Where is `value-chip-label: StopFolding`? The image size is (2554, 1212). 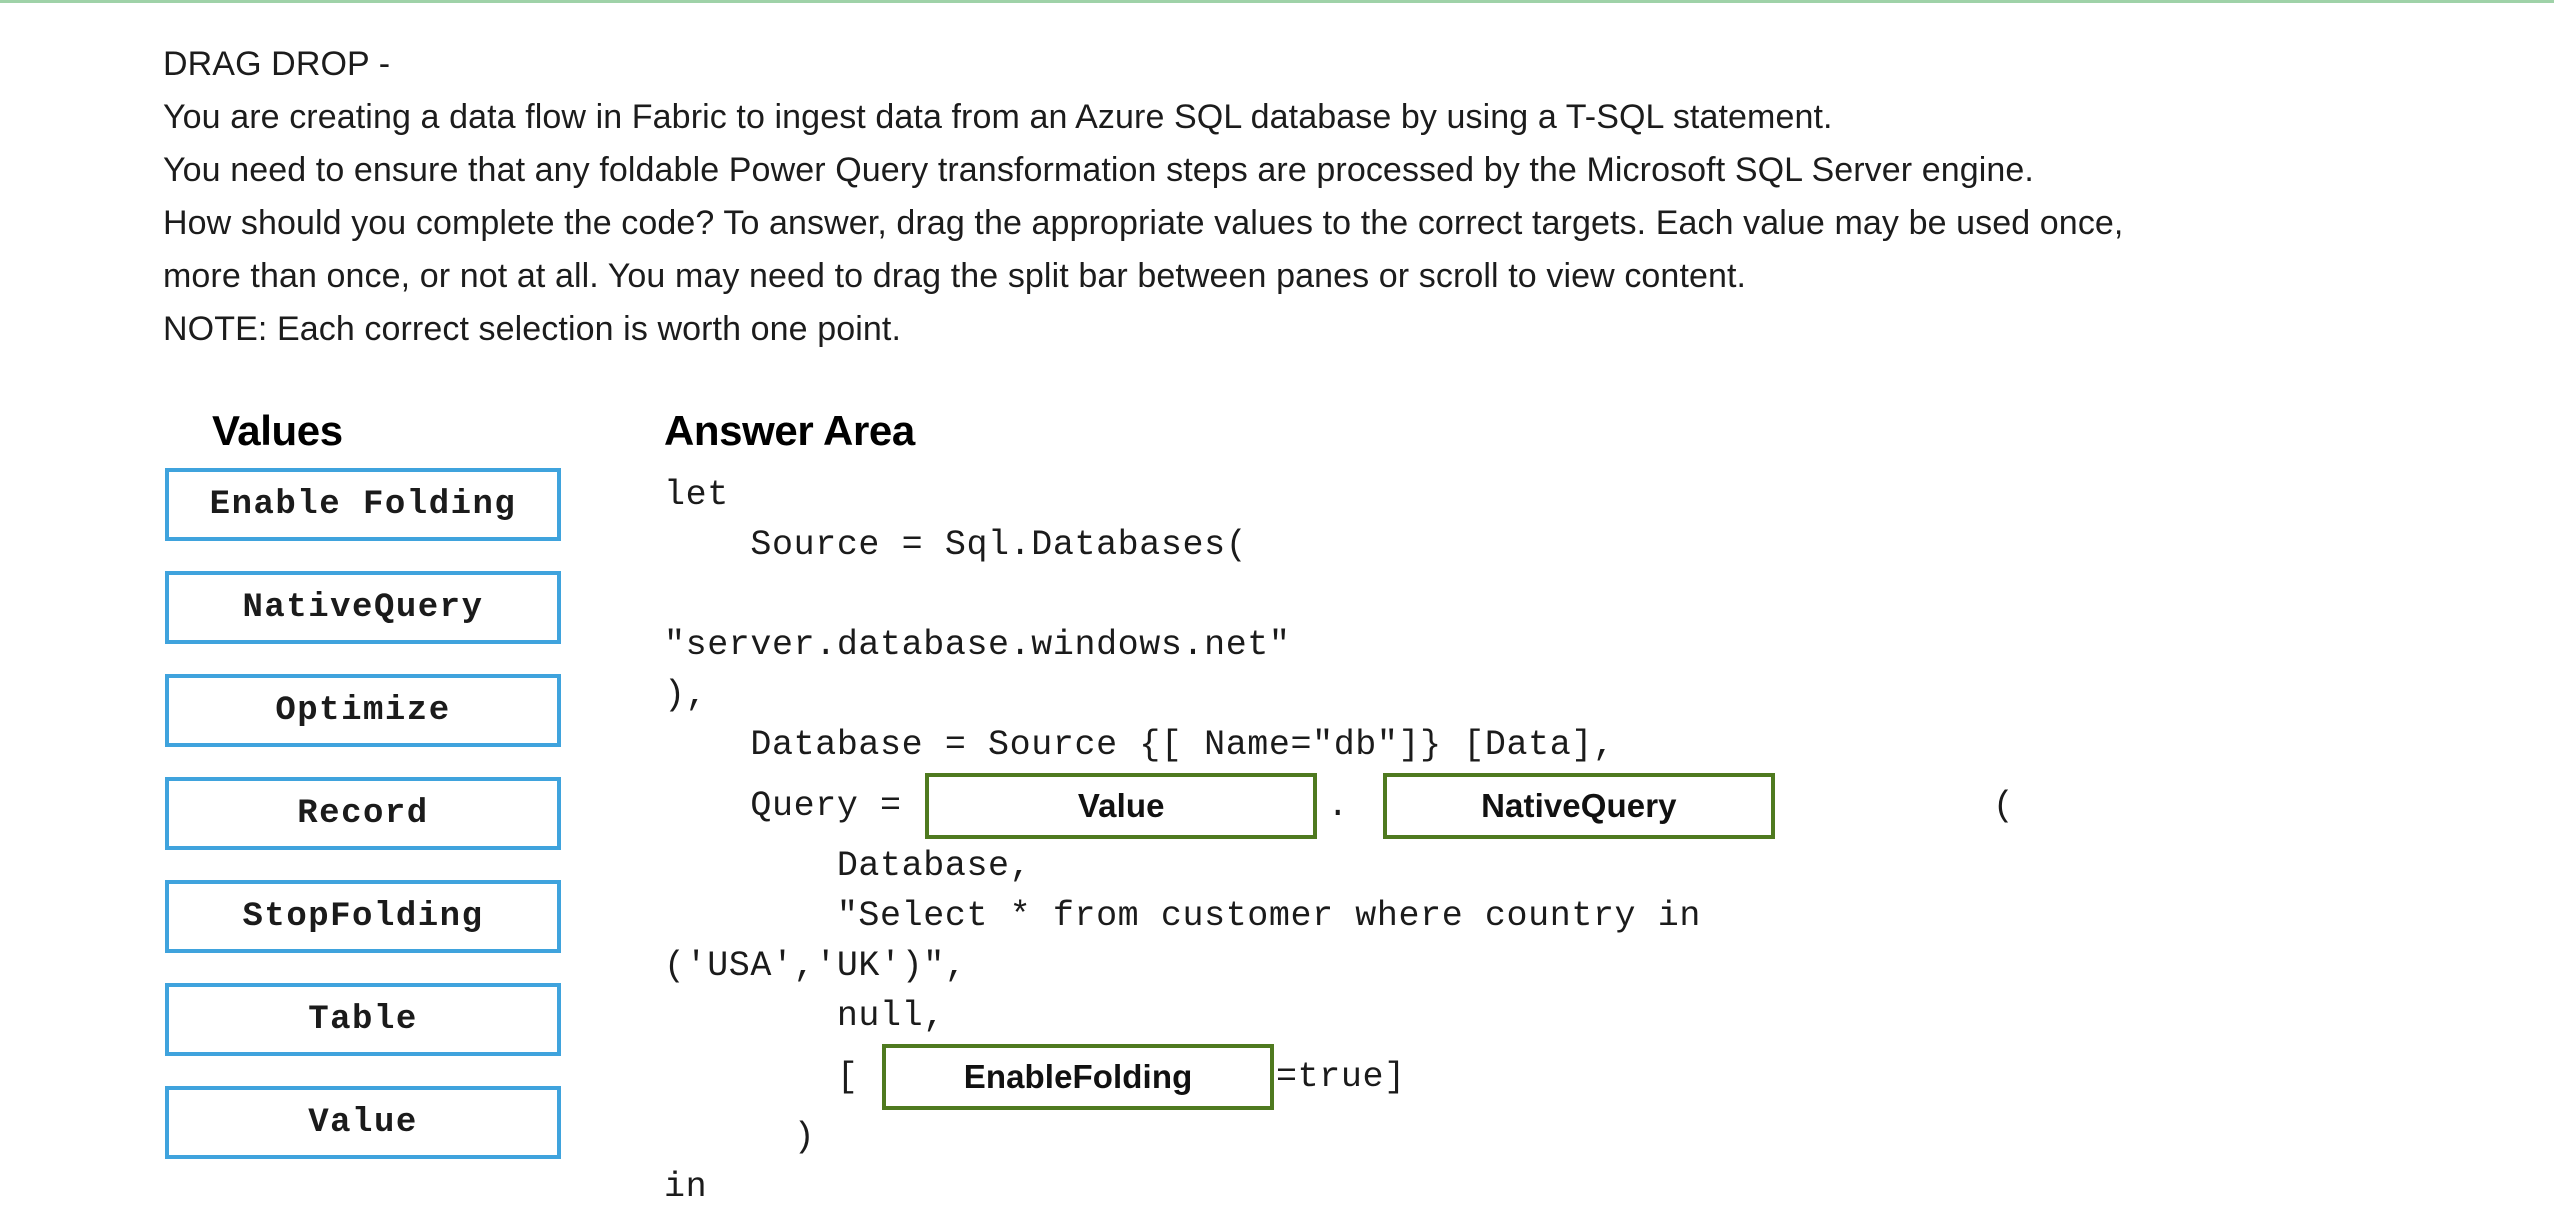
value-chip-label: StopFolding is located at coordinates (363, 916).